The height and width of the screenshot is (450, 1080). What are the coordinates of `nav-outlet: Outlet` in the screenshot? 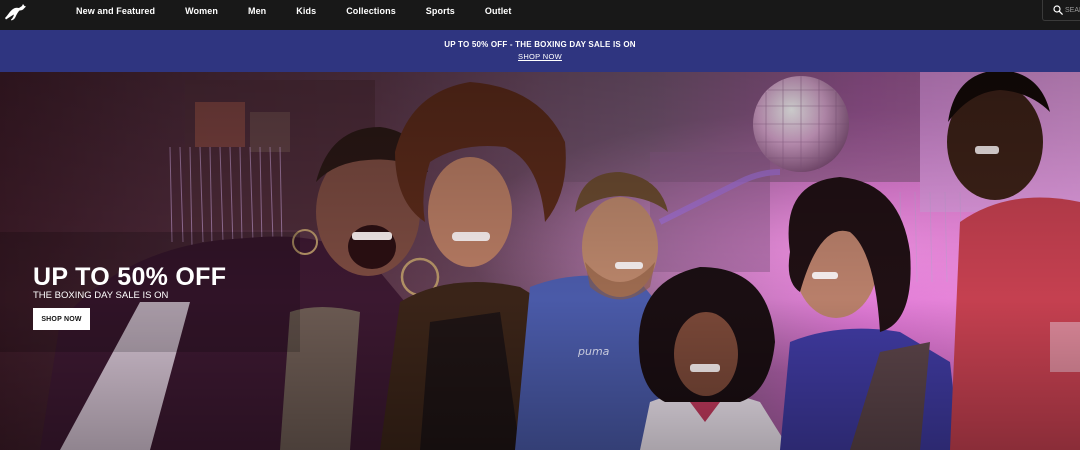 It's located at (498, 11).